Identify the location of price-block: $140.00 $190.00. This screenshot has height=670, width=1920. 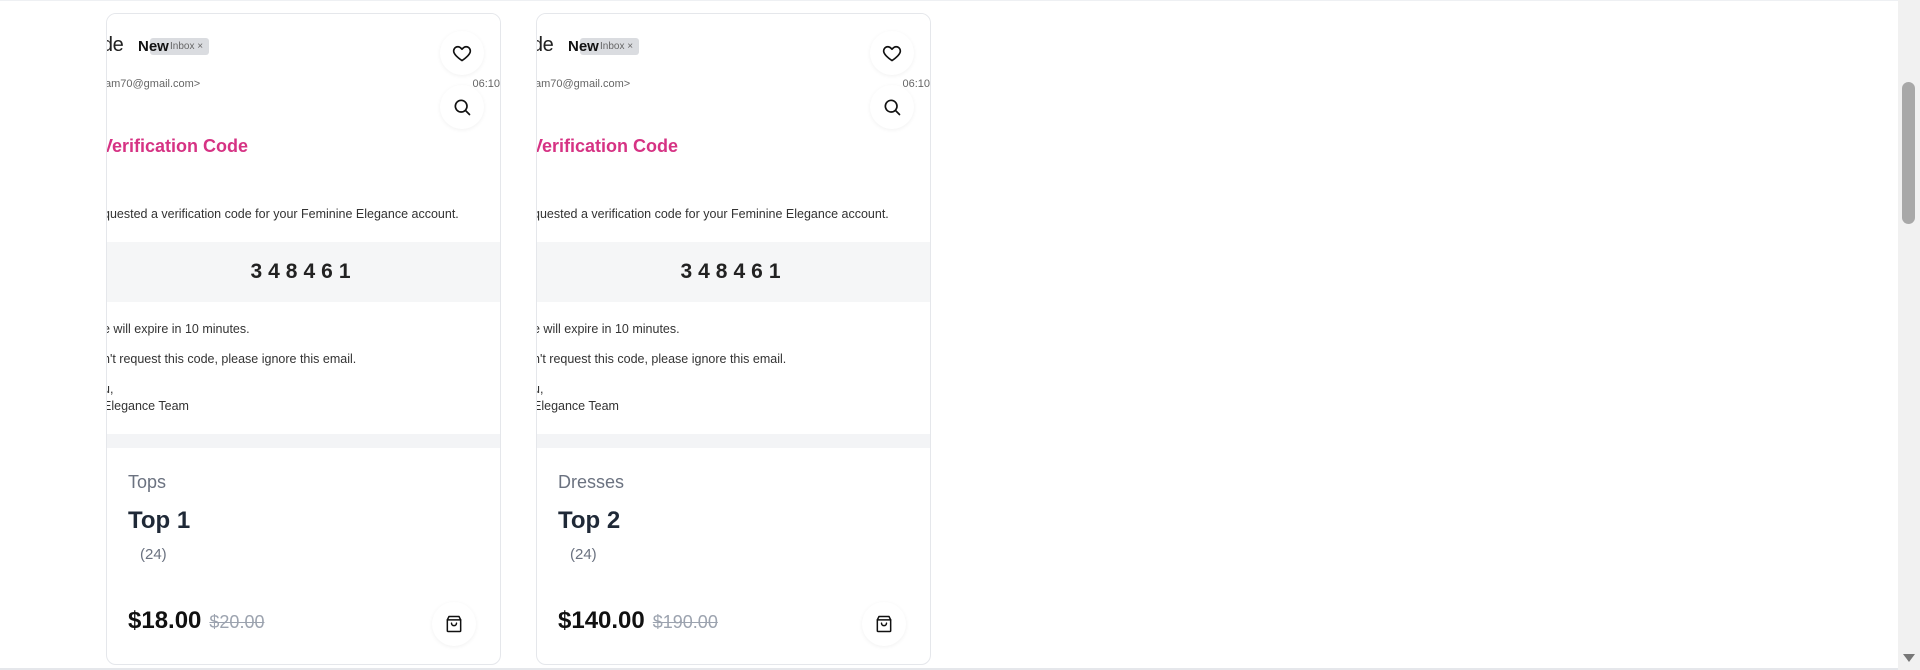
(638, 621).